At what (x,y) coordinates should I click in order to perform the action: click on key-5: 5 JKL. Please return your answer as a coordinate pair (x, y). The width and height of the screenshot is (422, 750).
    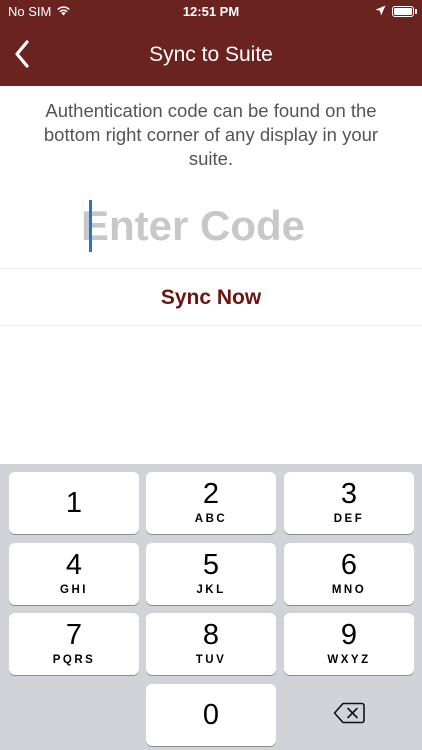
    Looking at the image, I should click on (211, 574).